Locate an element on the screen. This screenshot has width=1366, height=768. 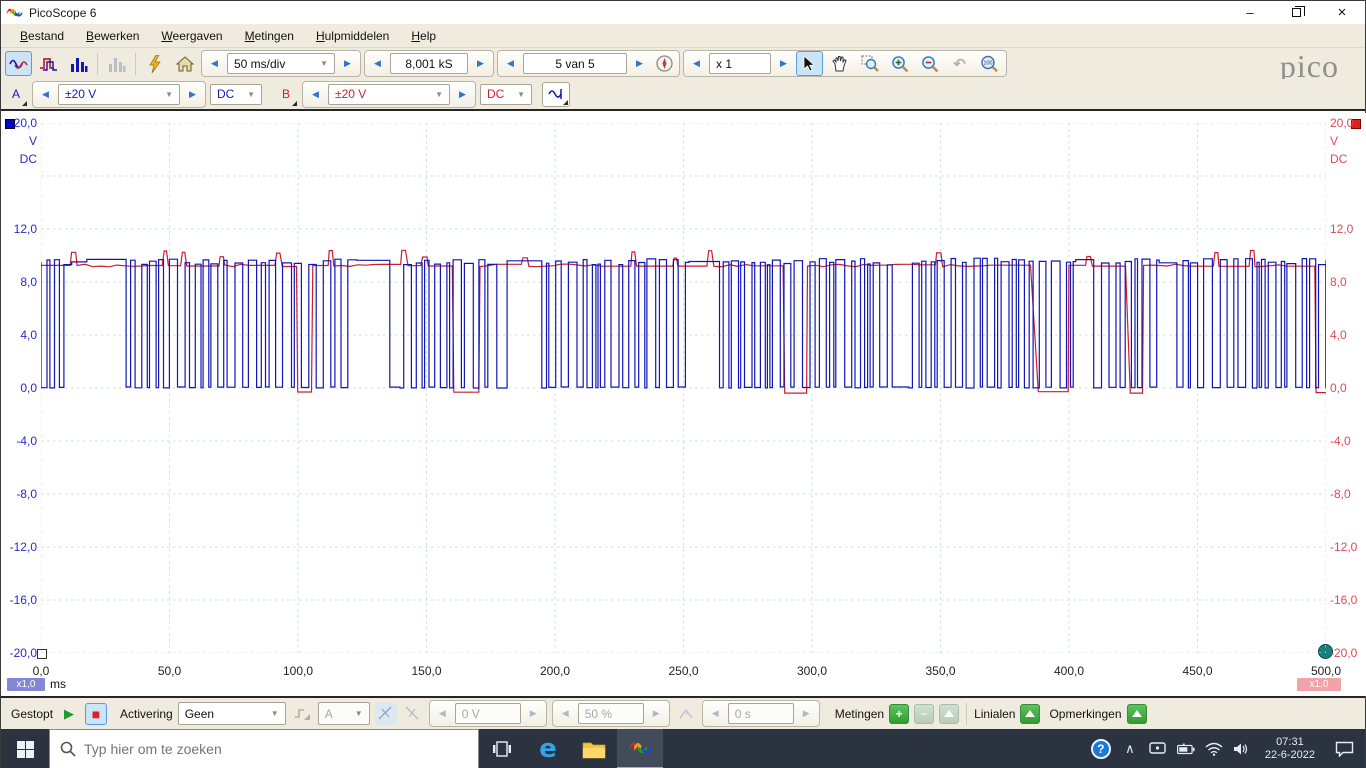
samples-increase-button: ▶ is located at coordinates (480, 63).